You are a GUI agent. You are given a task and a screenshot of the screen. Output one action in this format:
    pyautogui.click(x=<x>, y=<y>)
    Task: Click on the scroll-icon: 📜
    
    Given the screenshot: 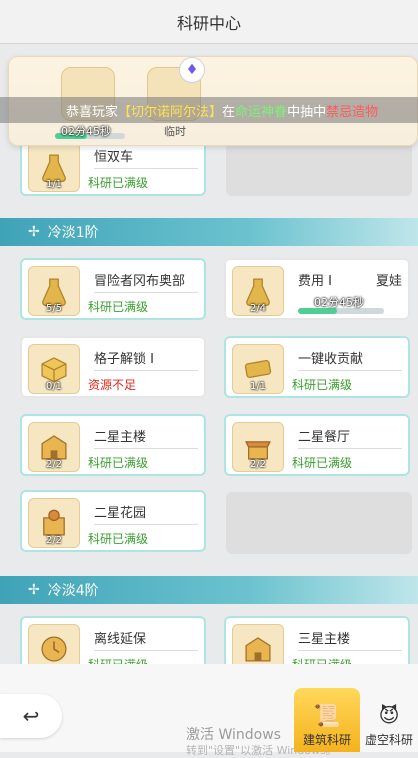 What is the action you would take?
    pyautogui.click(x=327, y=716)
    